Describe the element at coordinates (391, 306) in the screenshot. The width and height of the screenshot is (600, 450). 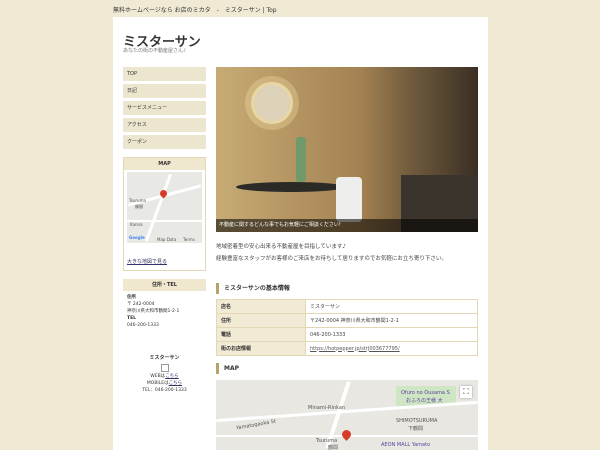
I see `info-value-shop: ミスターサン` at that location.